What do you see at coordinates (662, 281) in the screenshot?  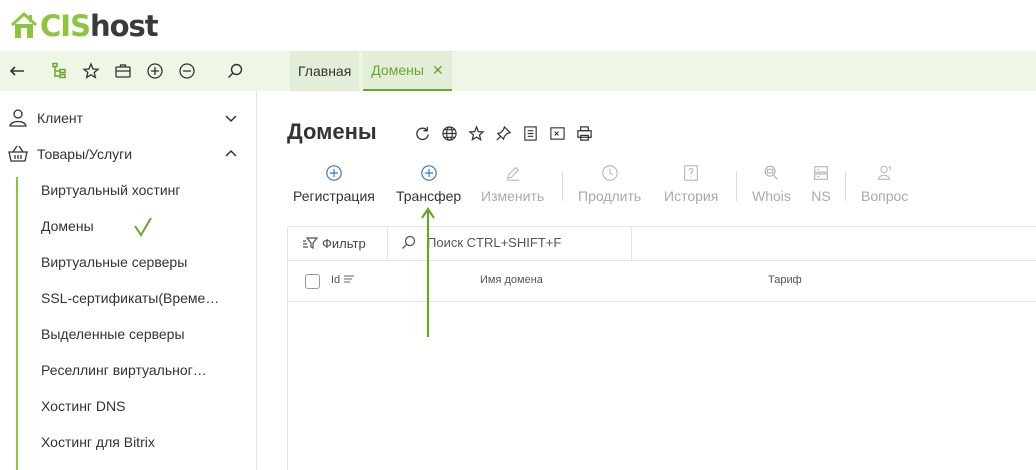 I see `grid-header: Id Имя домена Тариф` at bounding box center [662, 281].